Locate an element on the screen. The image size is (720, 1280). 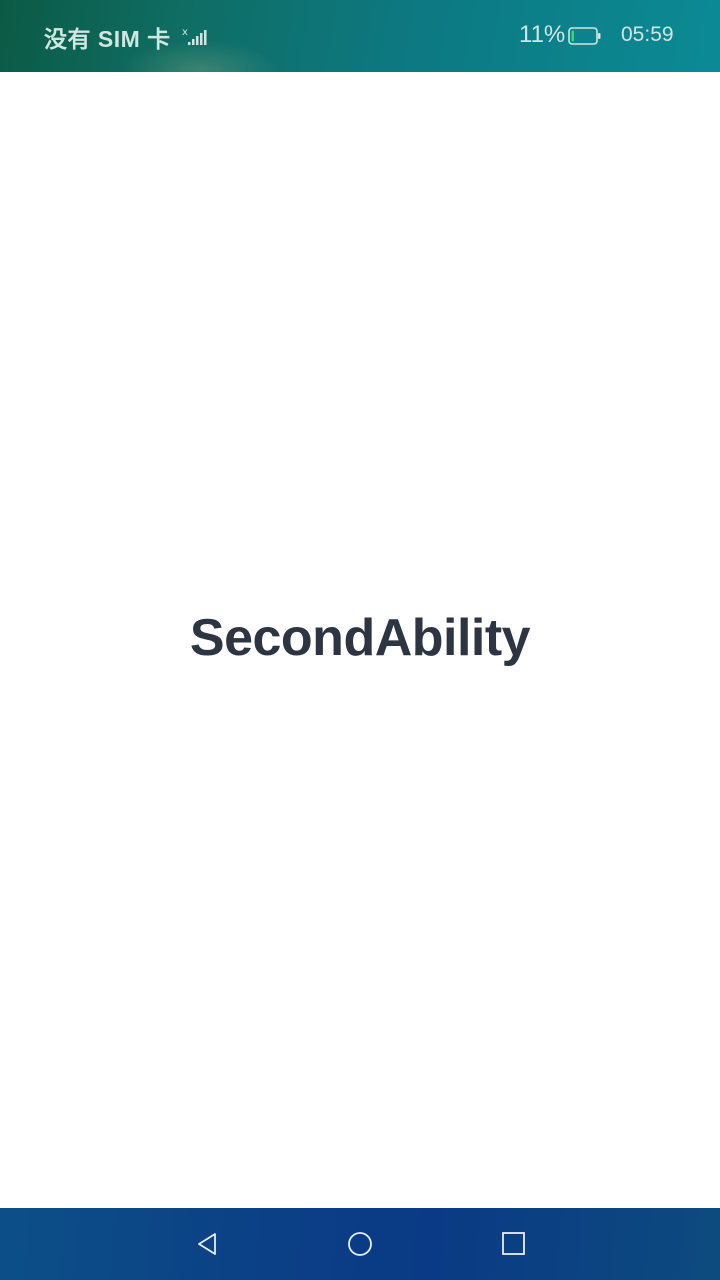
recent-apps-button is located at coordinates (514, 1244).